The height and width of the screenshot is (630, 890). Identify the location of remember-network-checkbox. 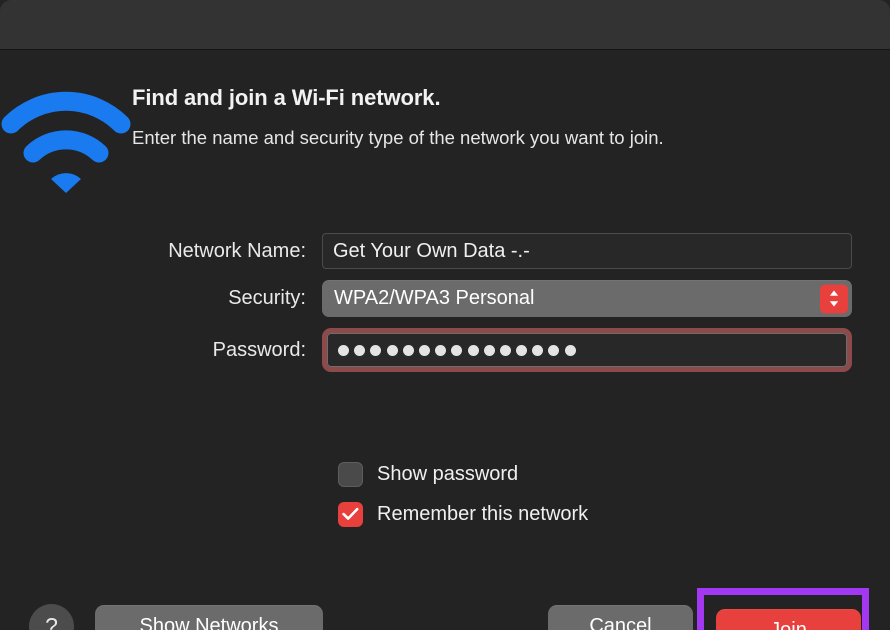
(350, 514).